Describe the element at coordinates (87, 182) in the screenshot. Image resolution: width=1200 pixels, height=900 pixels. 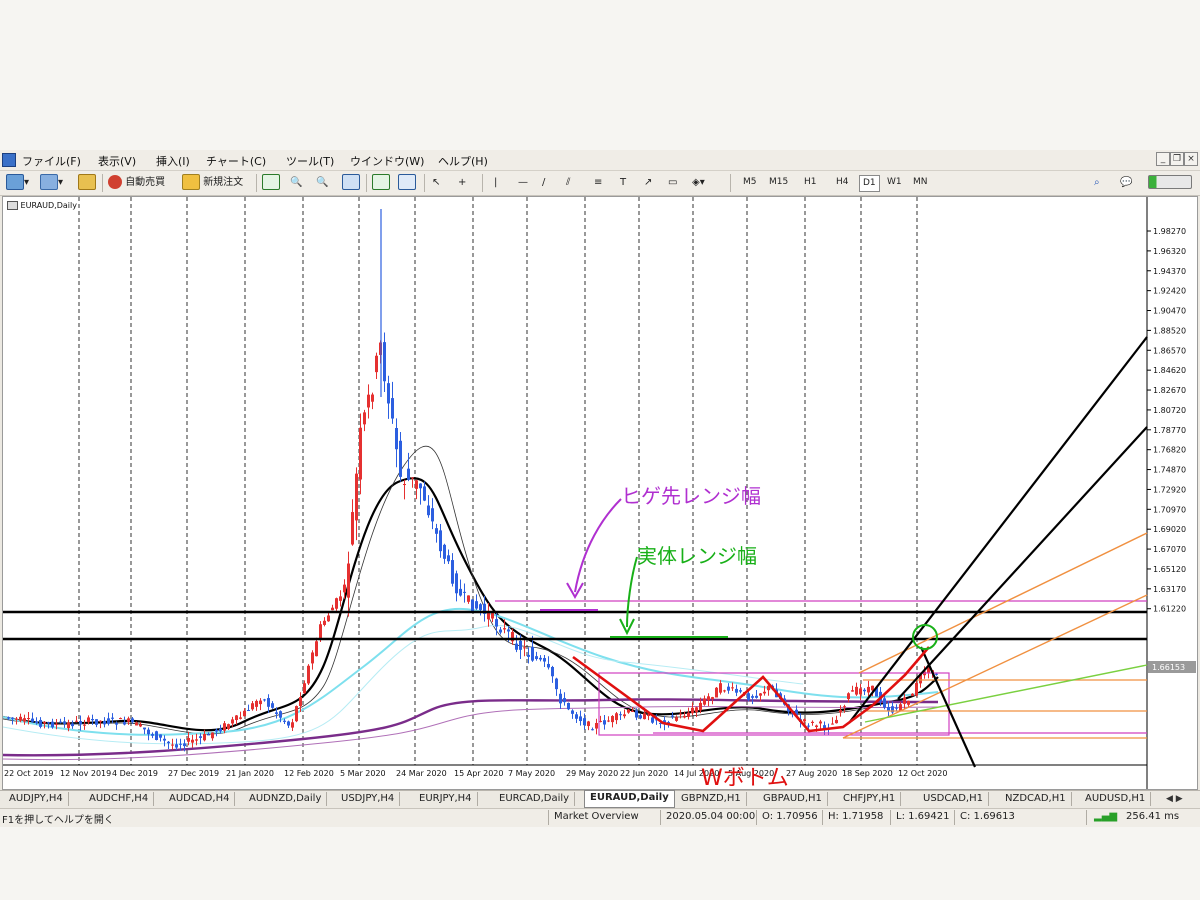
I see `navigator-icon` at that location.